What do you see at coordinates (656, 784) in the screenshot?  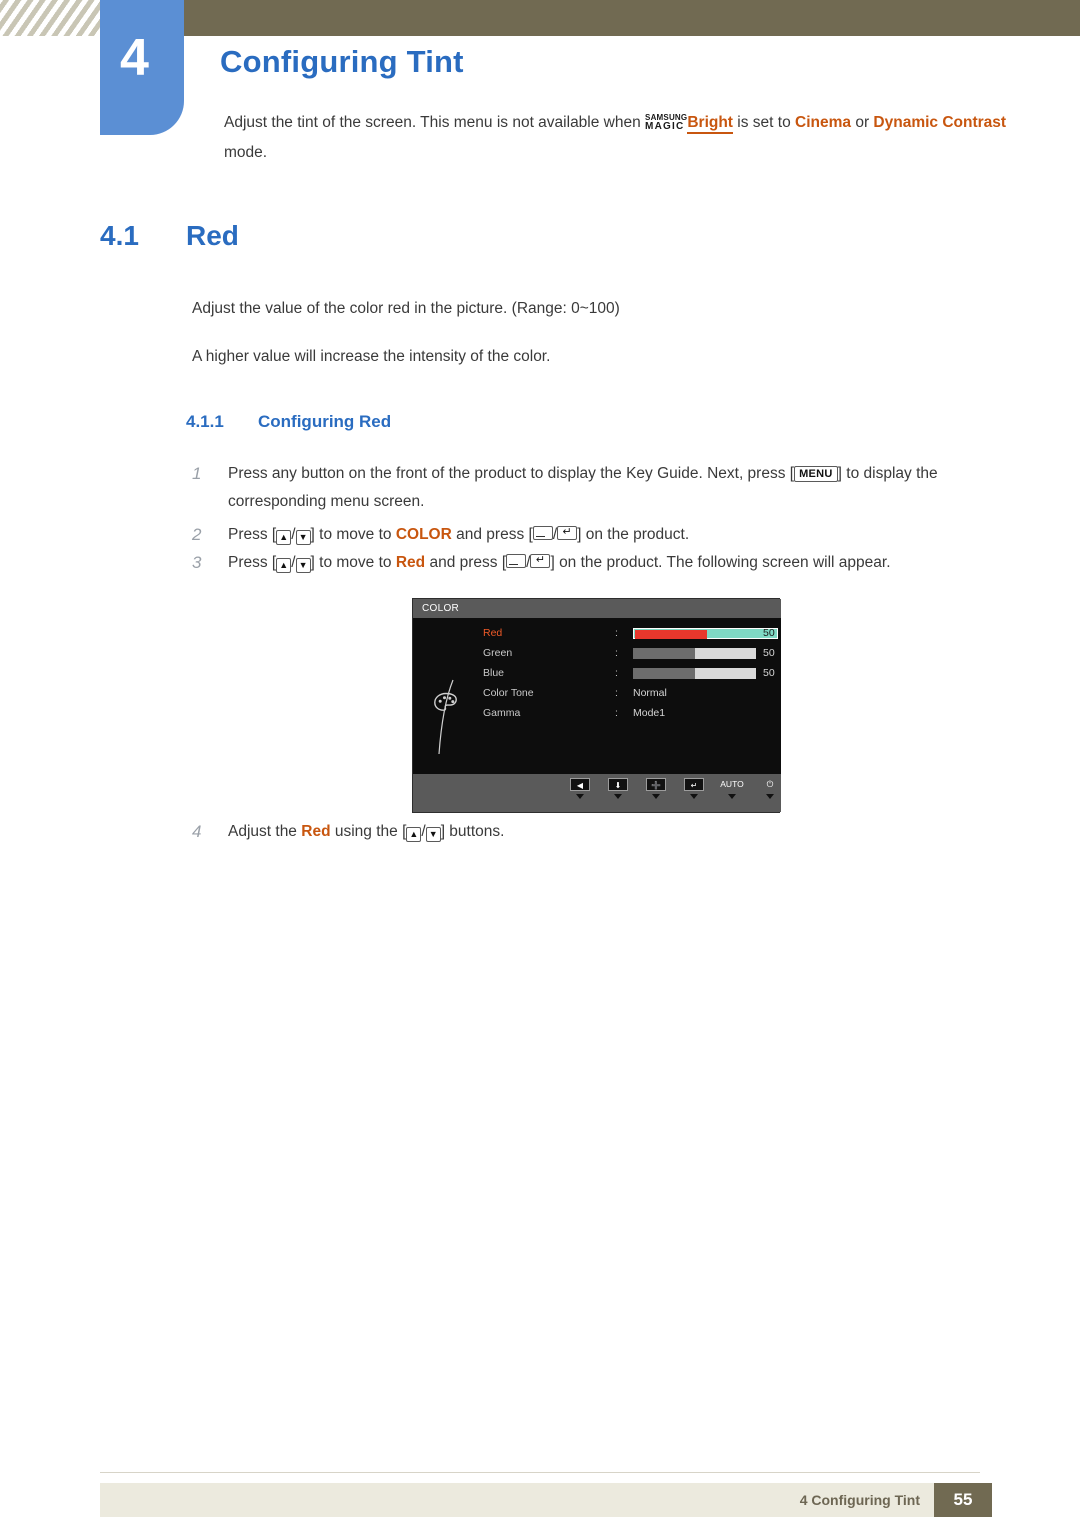 I see `plus-icon: ➕` at bounding box center [656, 784].